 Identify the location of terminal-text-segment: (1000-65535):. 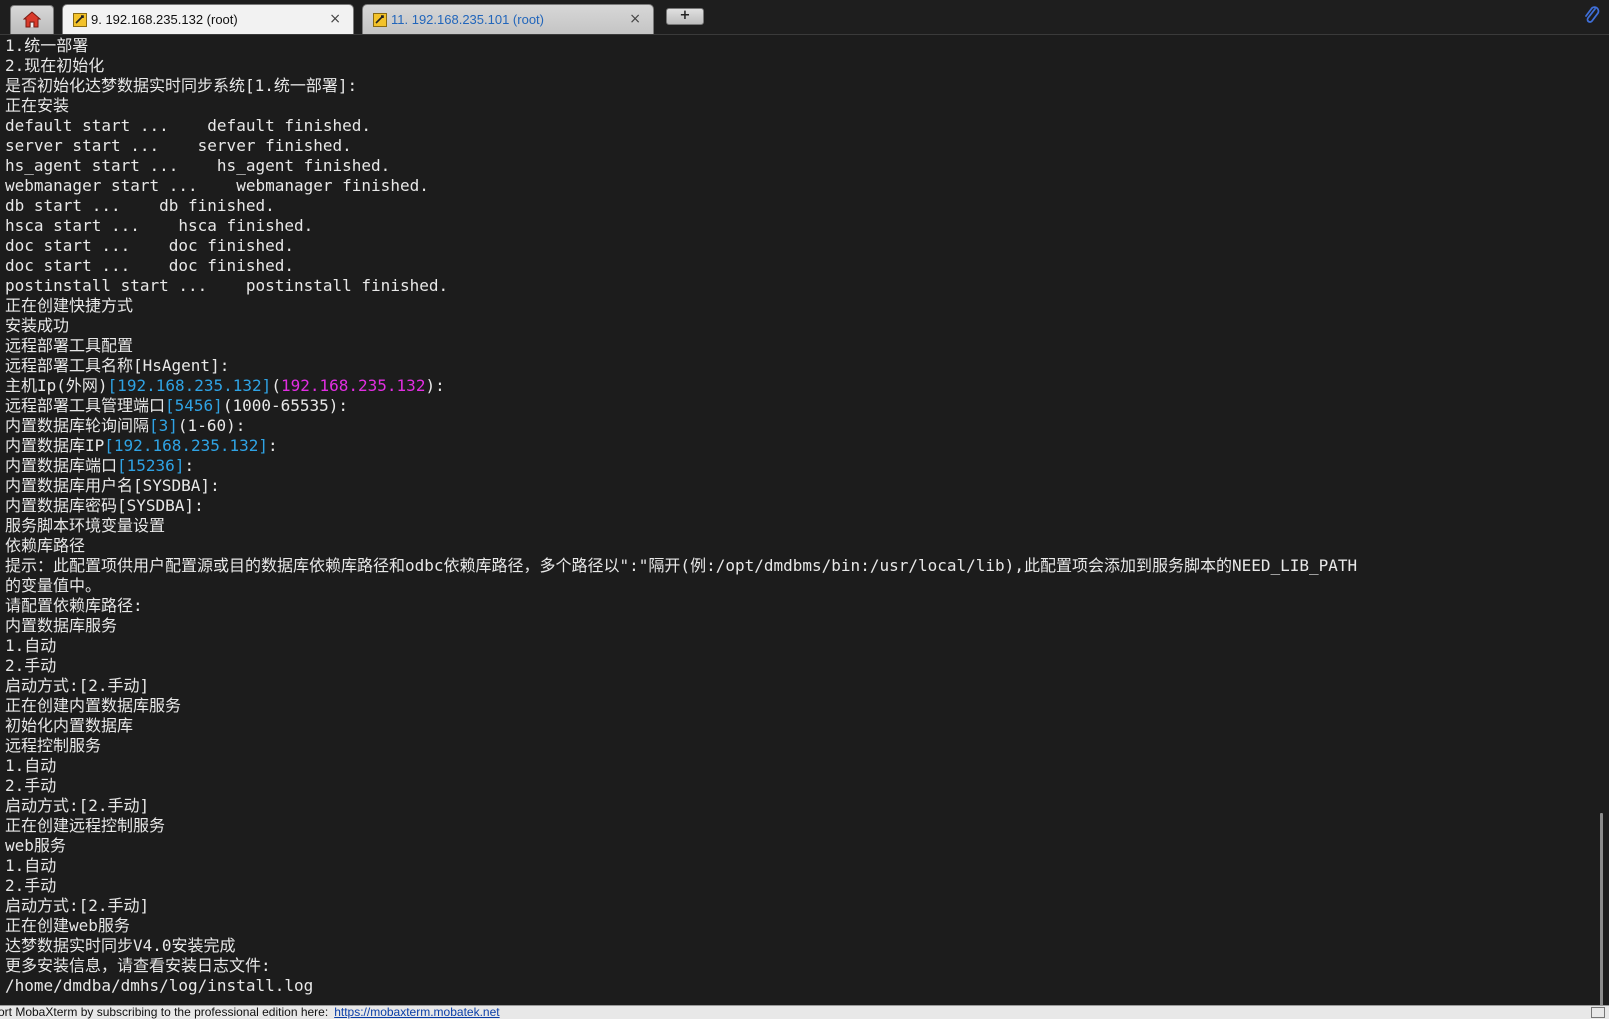
(285, 405).